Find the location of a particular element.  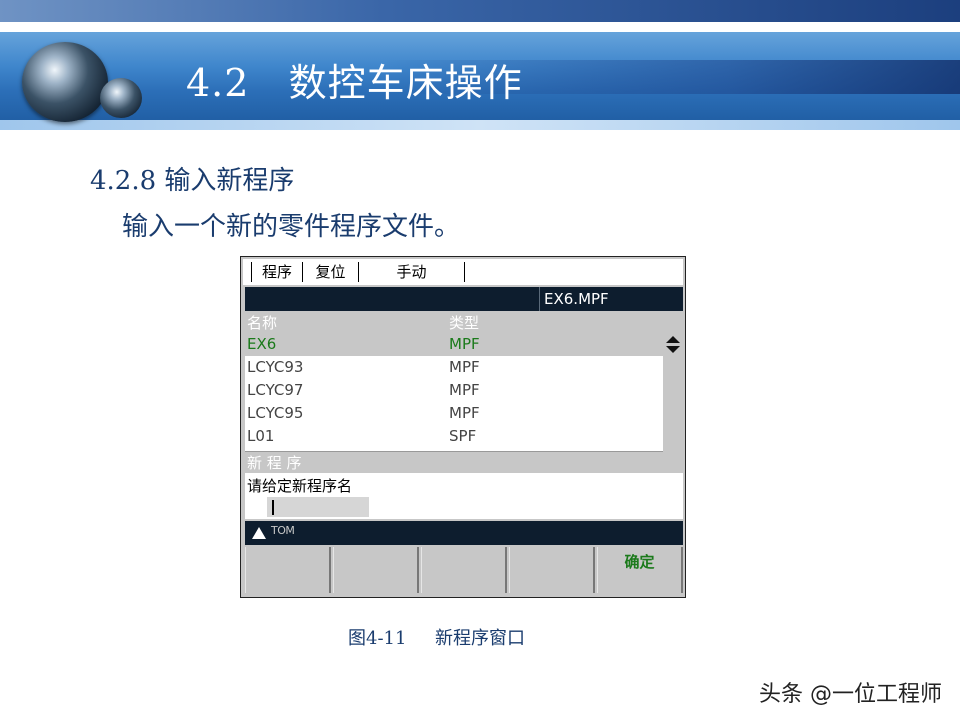

tab-reset: 复位 is located at coordinates (331, 272).